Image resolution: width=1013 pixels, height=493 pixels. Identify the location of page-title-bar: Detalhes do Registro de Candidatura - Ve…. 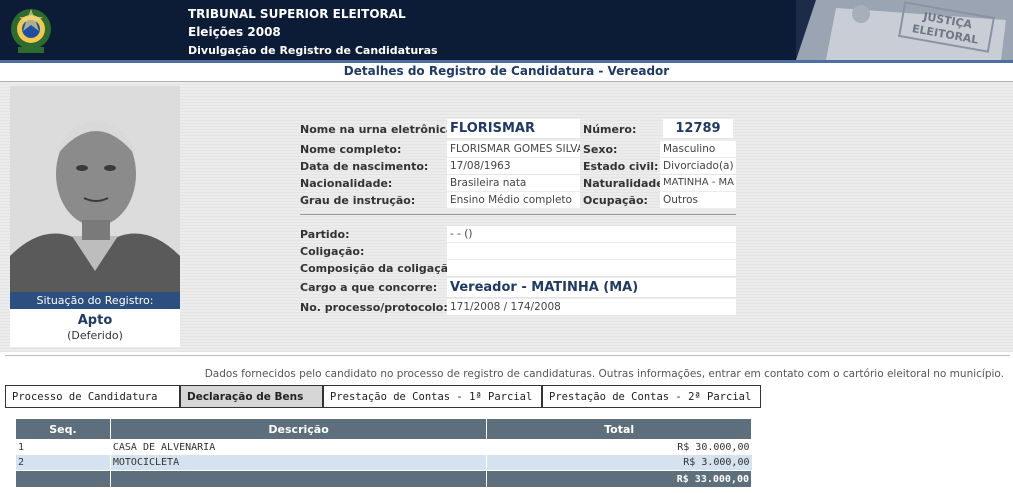
(506, 72).